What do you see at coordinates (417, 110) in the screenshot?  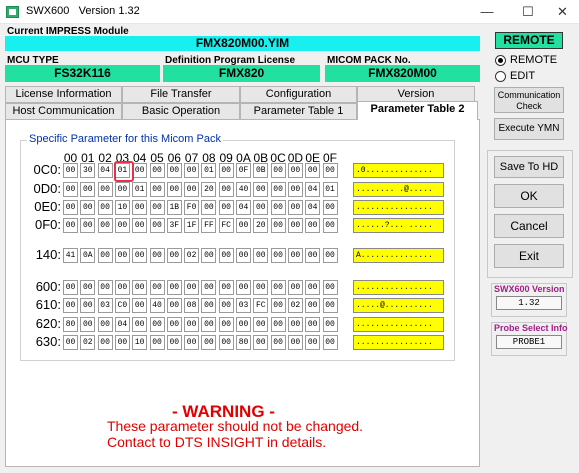 I see `tab-parameter-table-2: Parameter Table 2` at bounding box center [417, 110].